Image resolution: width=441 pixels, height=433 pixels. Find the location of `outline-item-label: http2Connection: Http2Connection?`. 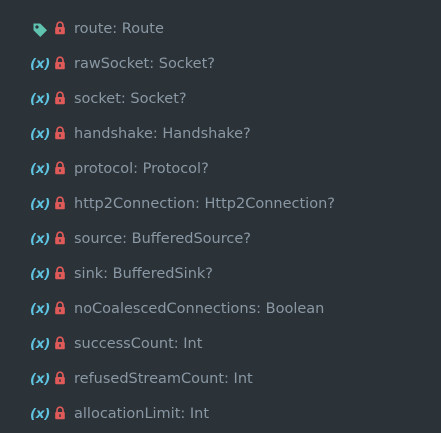

outline-item-label: http2Connection: Http2Connection? is located at coordinates (204, 204).